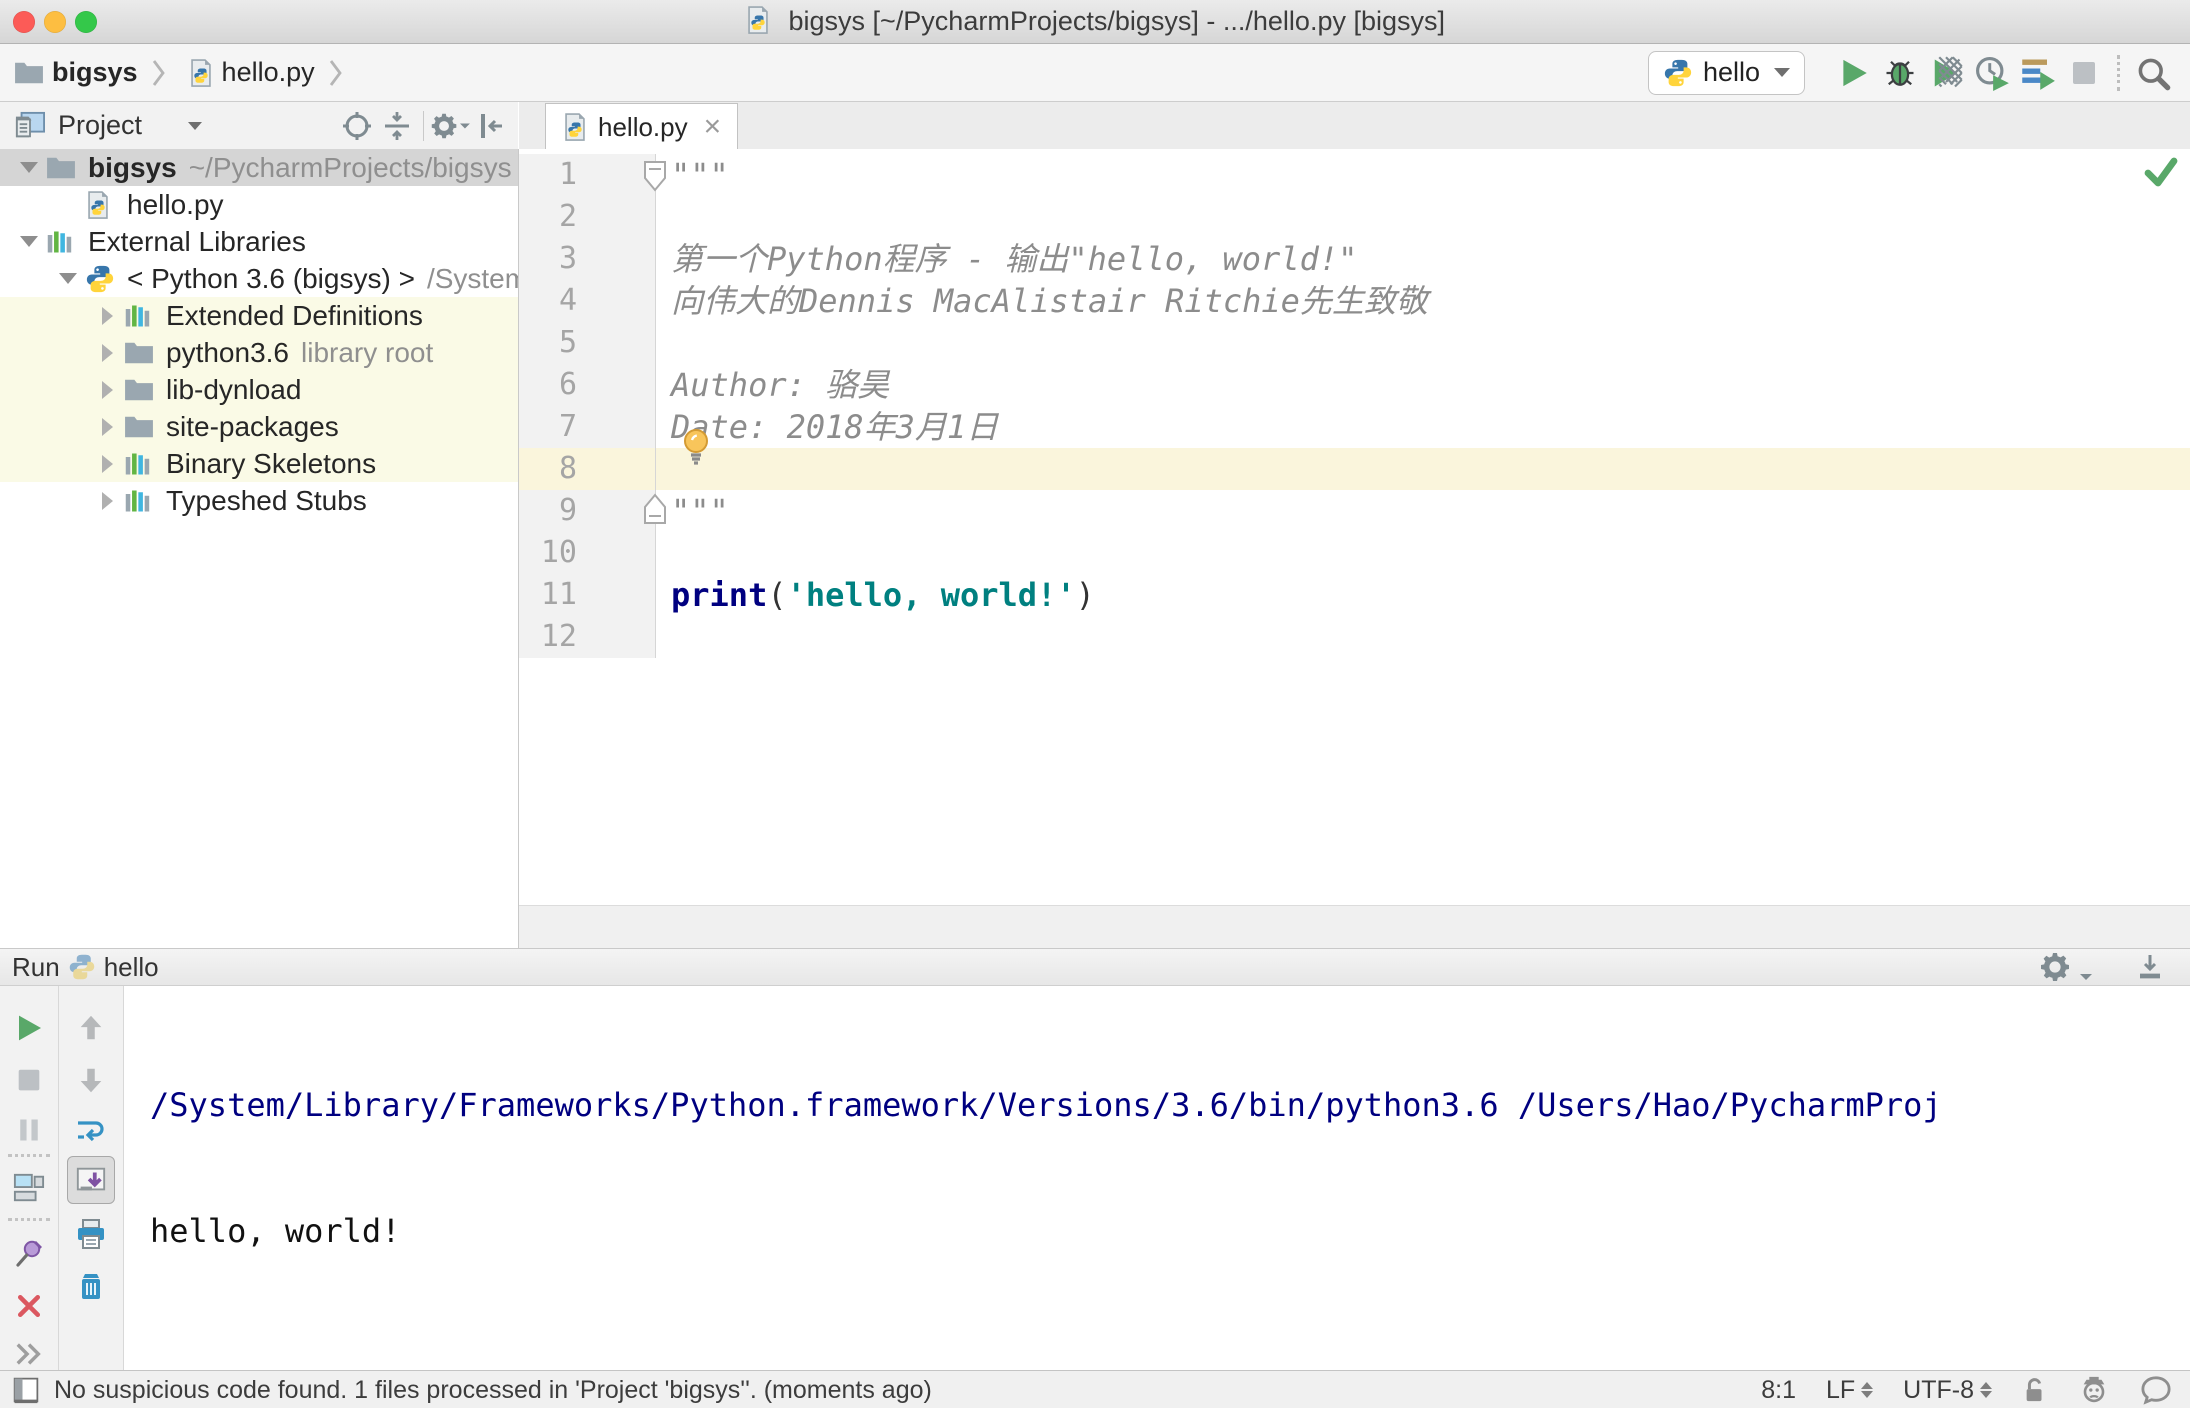  Describe the element at coordinates (95, 72) in the screenshot. I see `breadcrumb-project: bigsys` at that location.